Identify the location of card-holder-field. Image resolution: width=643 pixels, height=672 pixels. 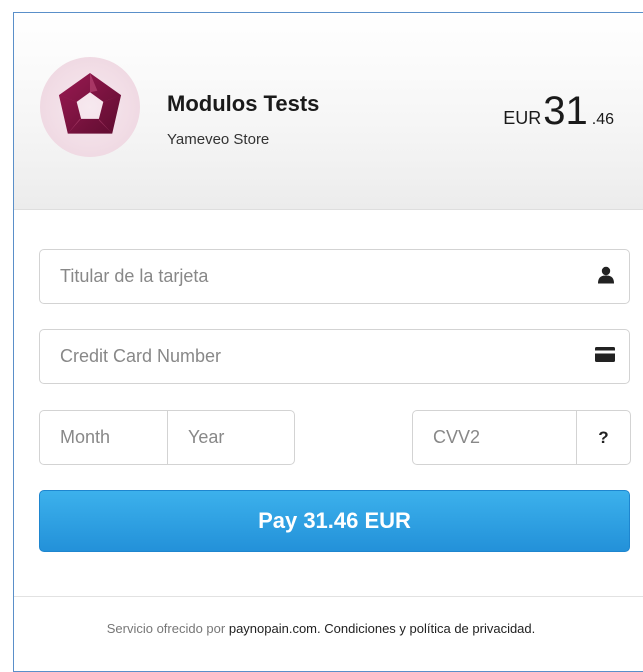
(334, 276).